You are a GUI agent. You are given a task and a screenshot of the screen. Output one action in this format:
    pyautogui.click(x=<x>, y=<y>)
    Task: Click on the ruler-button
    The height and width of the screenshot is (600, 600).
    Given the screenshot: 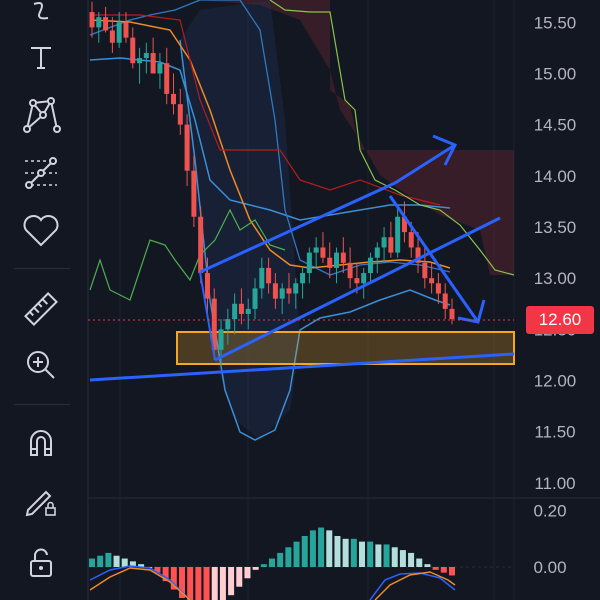 What is the action you would take?
    pyautogui.click(x=41, y=309)
    